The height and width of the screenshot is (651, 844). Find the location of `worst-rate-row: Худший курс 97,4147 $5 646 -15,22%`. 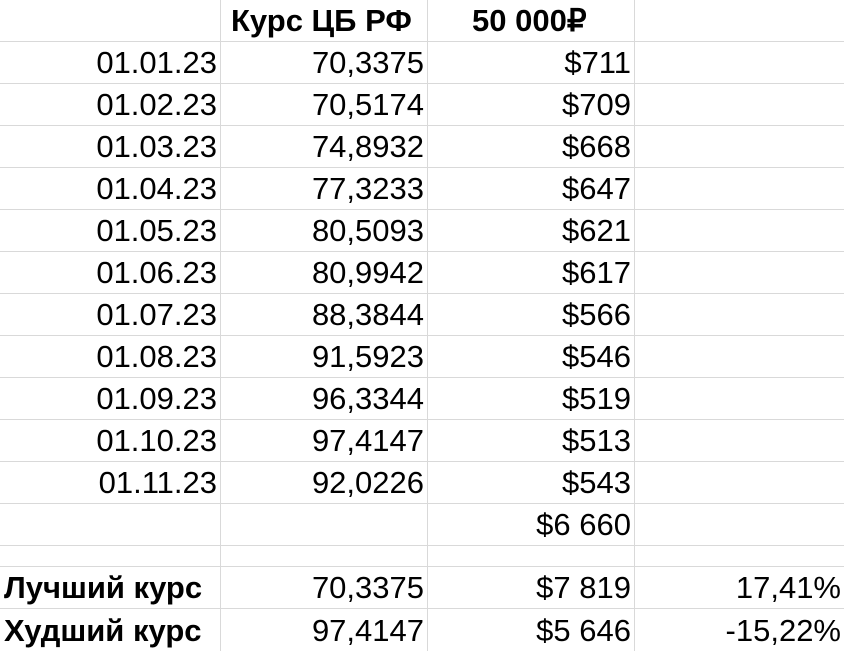

worst-rate-row: Худший курс 97,4147 $5 646 -15,22% is located at coordinates (422, 630).